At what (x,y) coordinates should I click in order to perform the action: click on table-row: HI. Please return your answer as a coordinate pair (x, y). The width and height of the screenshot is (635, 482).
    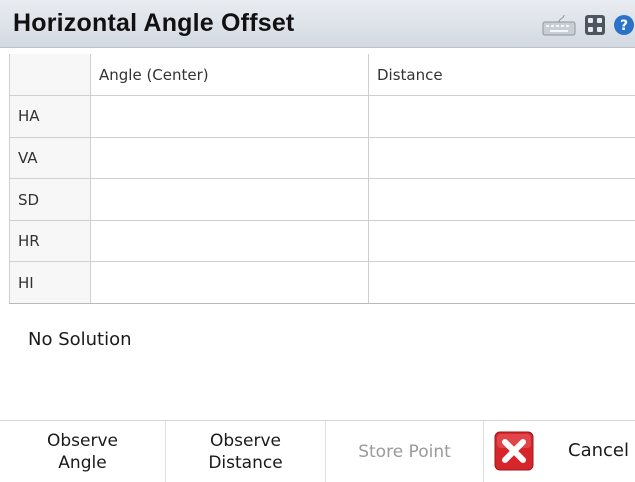
    Looking at the image, I should click on (322, 283).